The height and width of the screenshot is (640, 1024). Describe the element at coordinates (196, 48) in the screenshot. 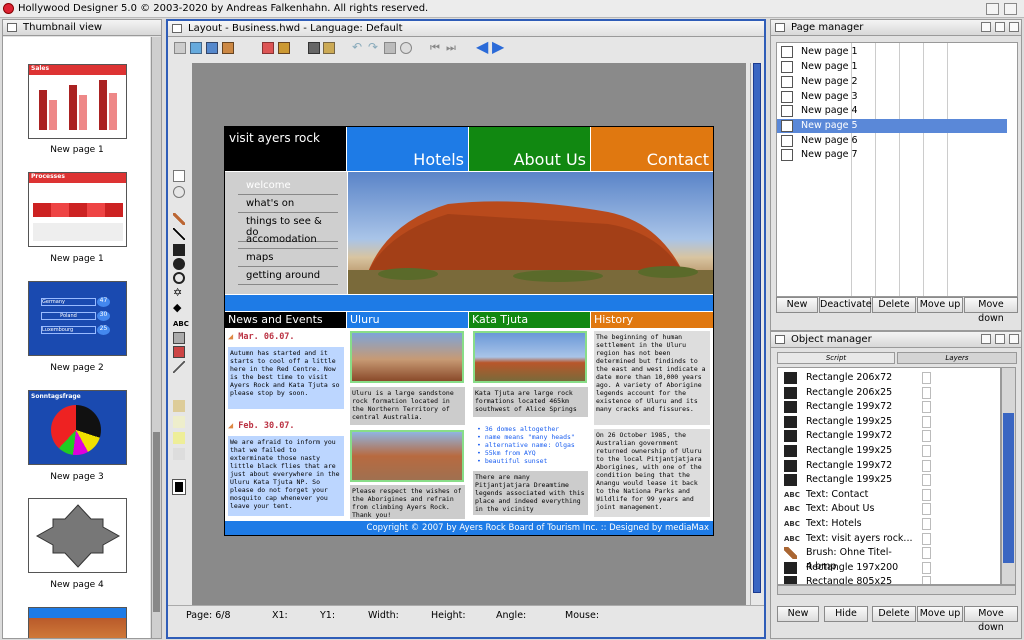

I see `open-icon` at that location.